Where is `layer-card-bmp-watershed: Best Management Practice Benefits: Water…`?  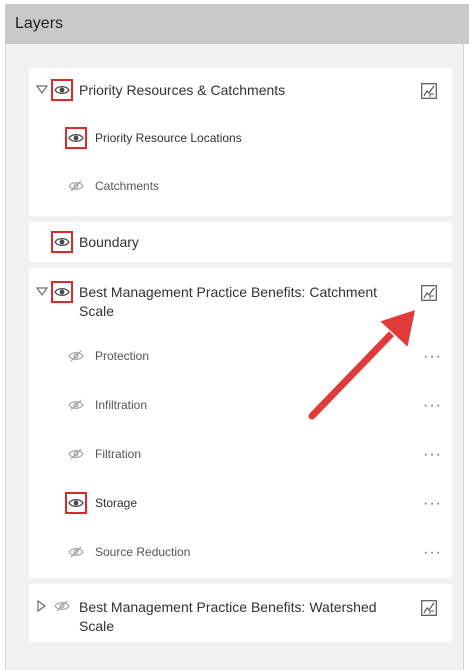
layer-card-bmp-watershed: Best Management Practice Benefits: Water… is located at coordinates (240, 613).